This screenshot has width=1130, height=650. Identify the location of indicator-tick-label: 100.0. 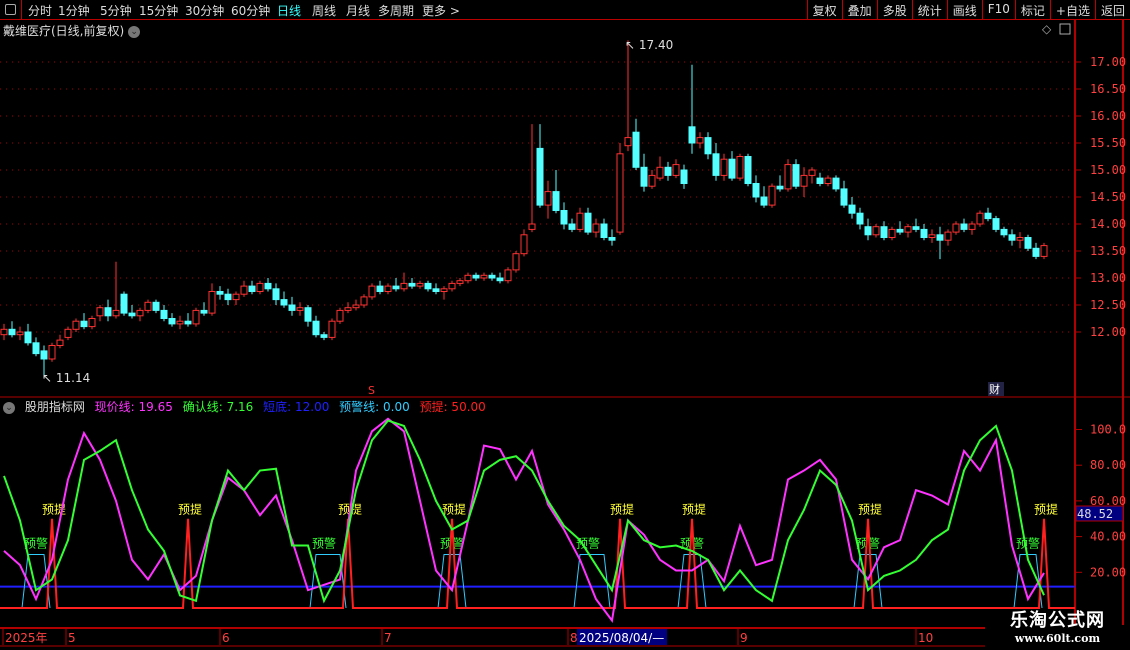
(1108, 430).